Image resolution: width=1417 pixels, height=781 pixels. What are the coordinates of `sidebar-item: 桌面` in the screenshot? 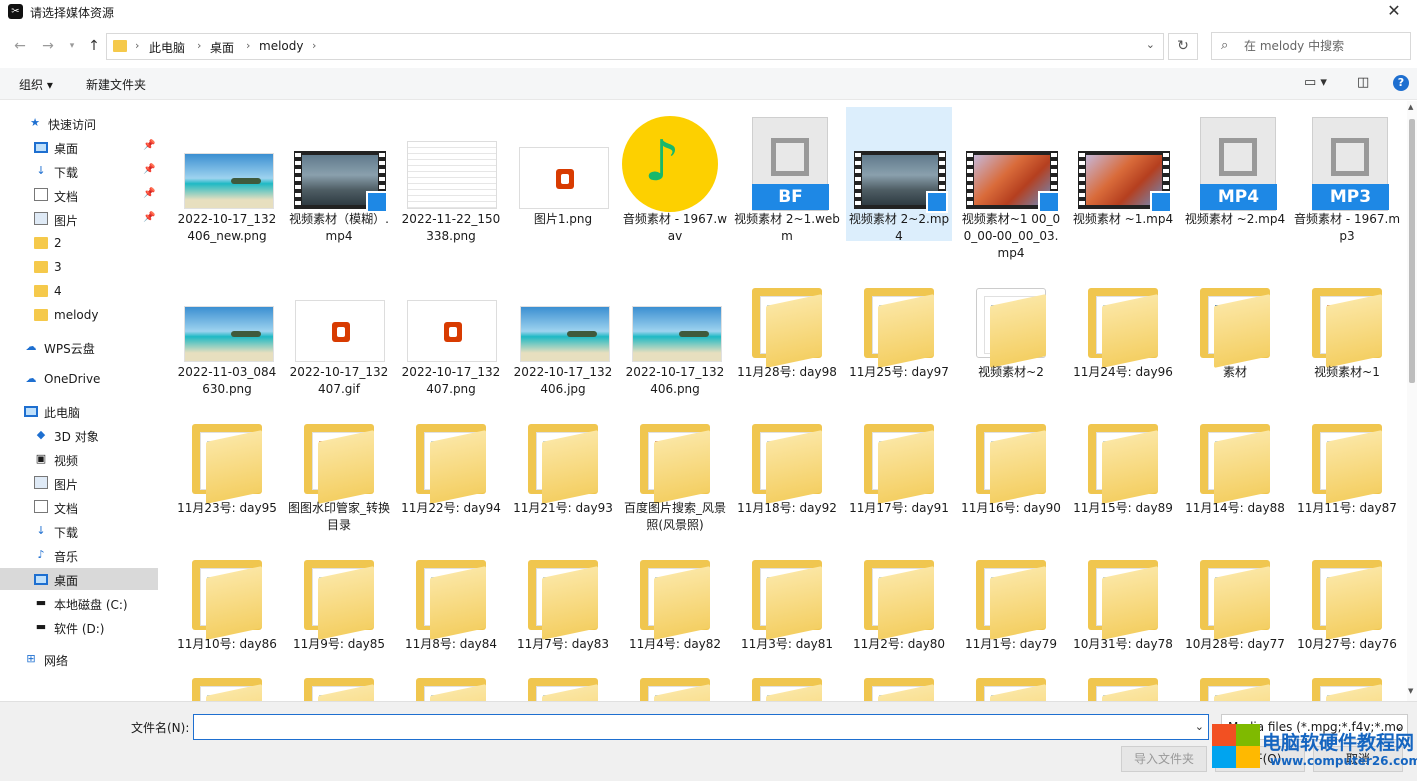 It's located at (79, 579).